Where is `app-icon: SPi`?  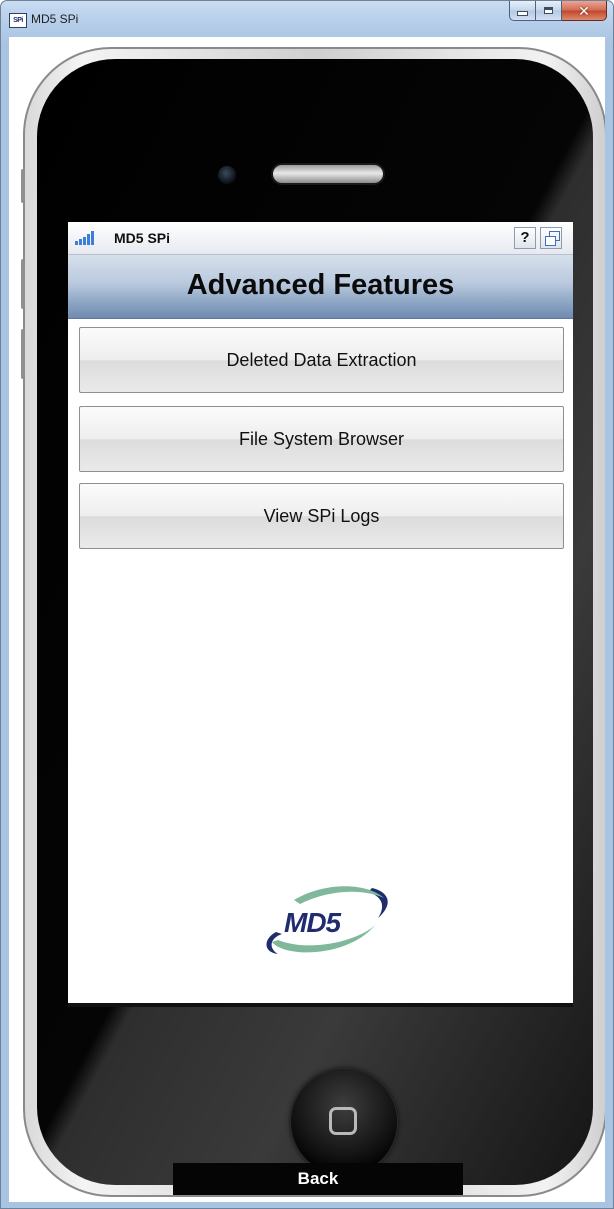
app-icon: SPi is located at coordinates (18, 20).